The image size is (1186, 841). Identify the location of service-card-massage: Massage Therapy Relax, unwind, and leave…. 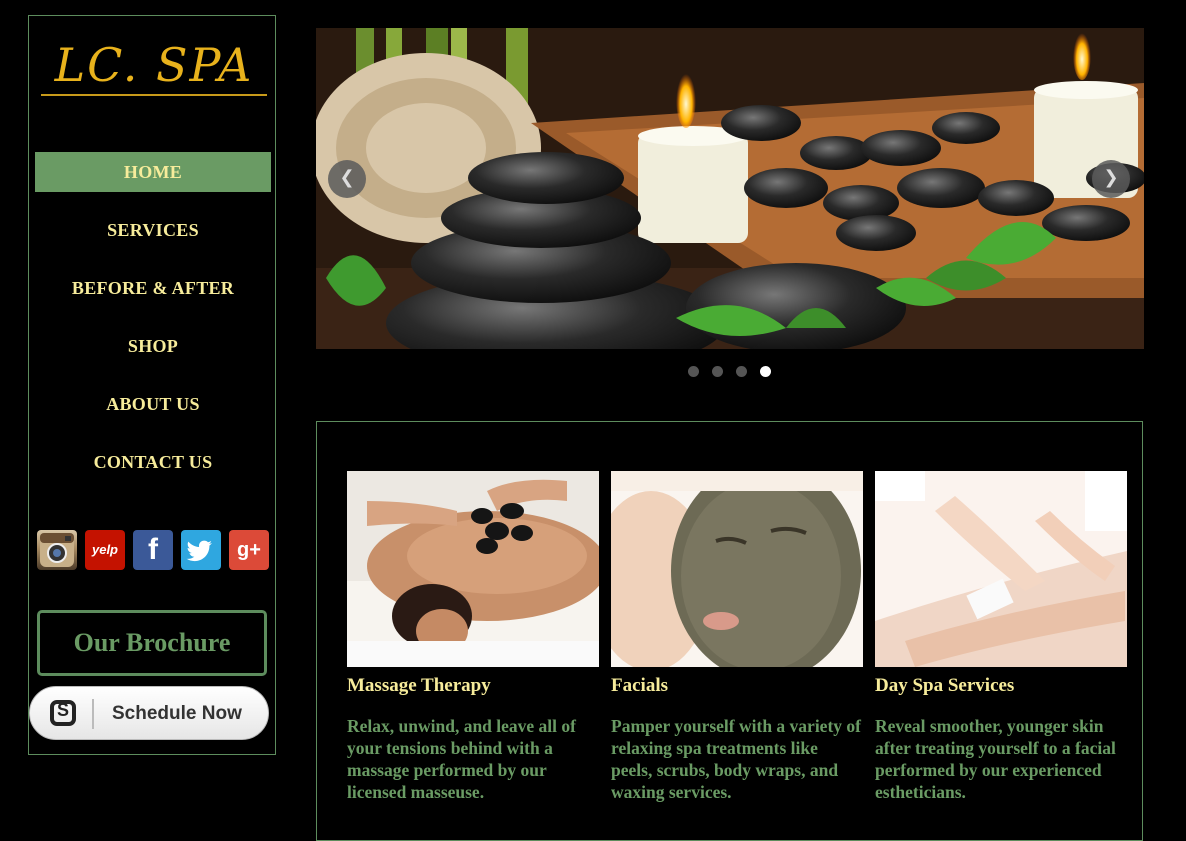
(473, 637).